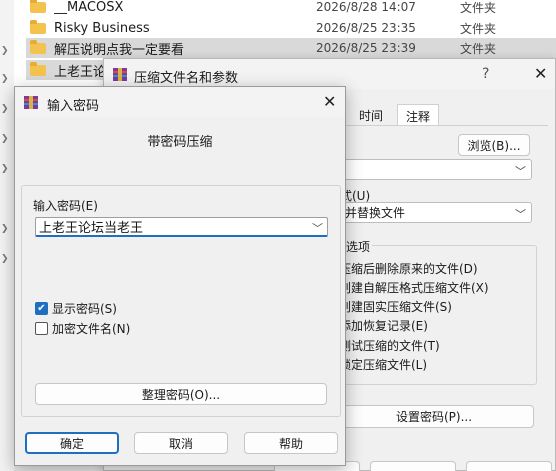  Describe the element at coordinates (7, 235) in the screenshot. I see `navigation-pane-edge: ❯ ❯ ❯ ❯ ❯ ❯ ❯` at that location.